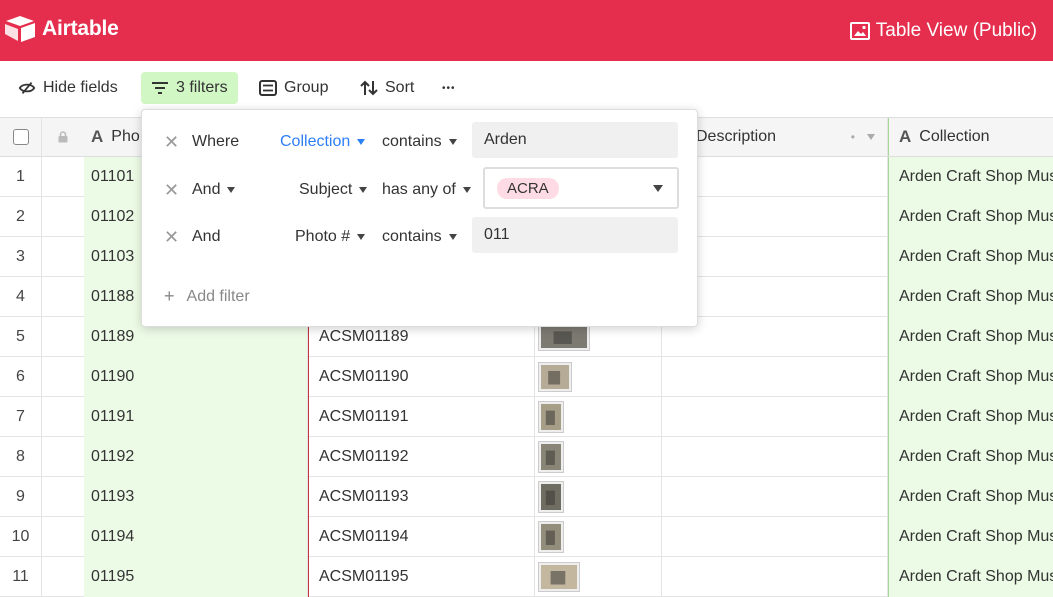 This screenshot has width=1053, height=597. What do you see at coordinates (218, 296) in the screenshot?
I see `add-filter-label: Add filter` at bounding box center [218, 296].